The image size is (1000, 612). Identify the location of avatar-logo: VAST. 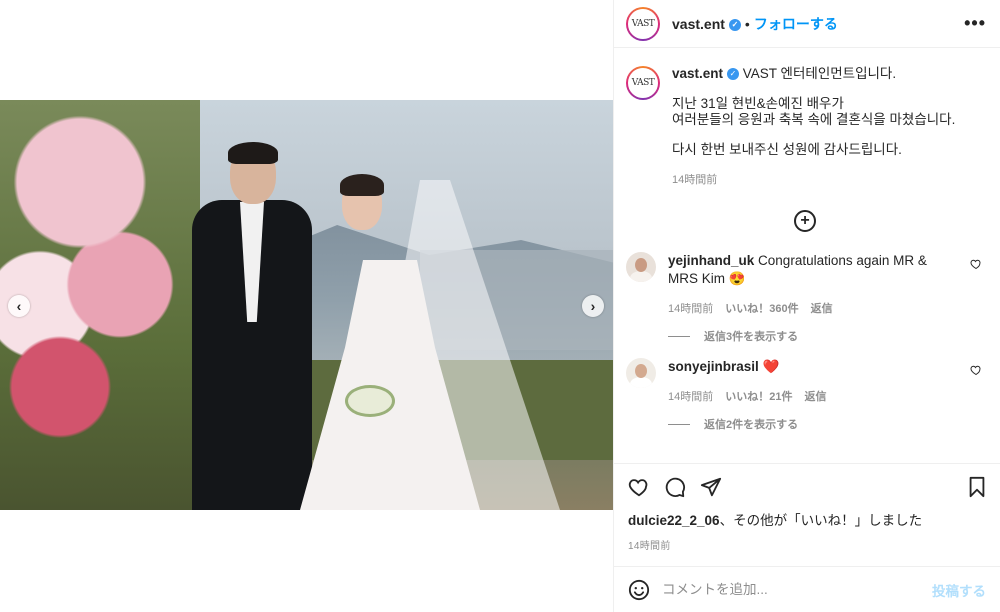
(643, 23).